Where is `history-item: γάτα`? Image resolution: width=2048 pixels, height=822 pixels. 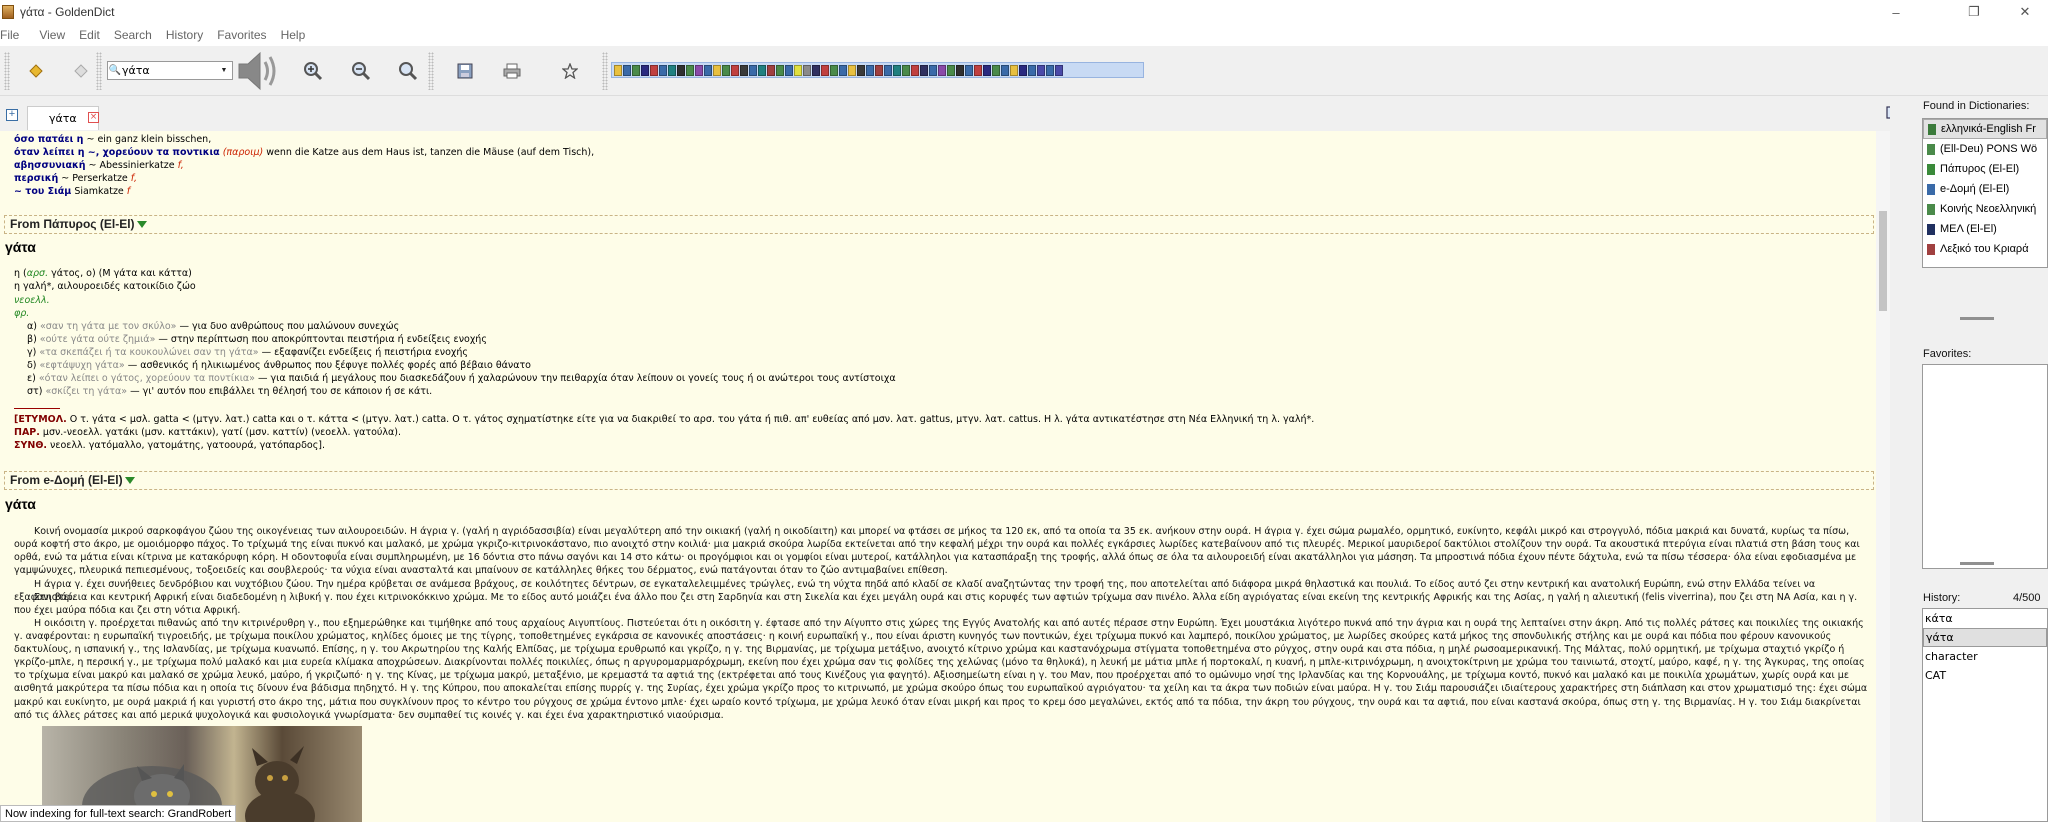 history-item: γάτα is located at coordinates (1985, 637).